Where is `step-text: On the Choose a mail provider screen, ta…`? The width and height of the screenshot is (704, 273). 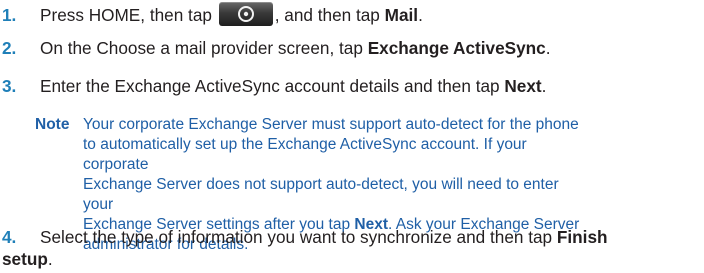
step-text: On the Choose a mail provider screen, ta… is located at coordinates (201, 48).